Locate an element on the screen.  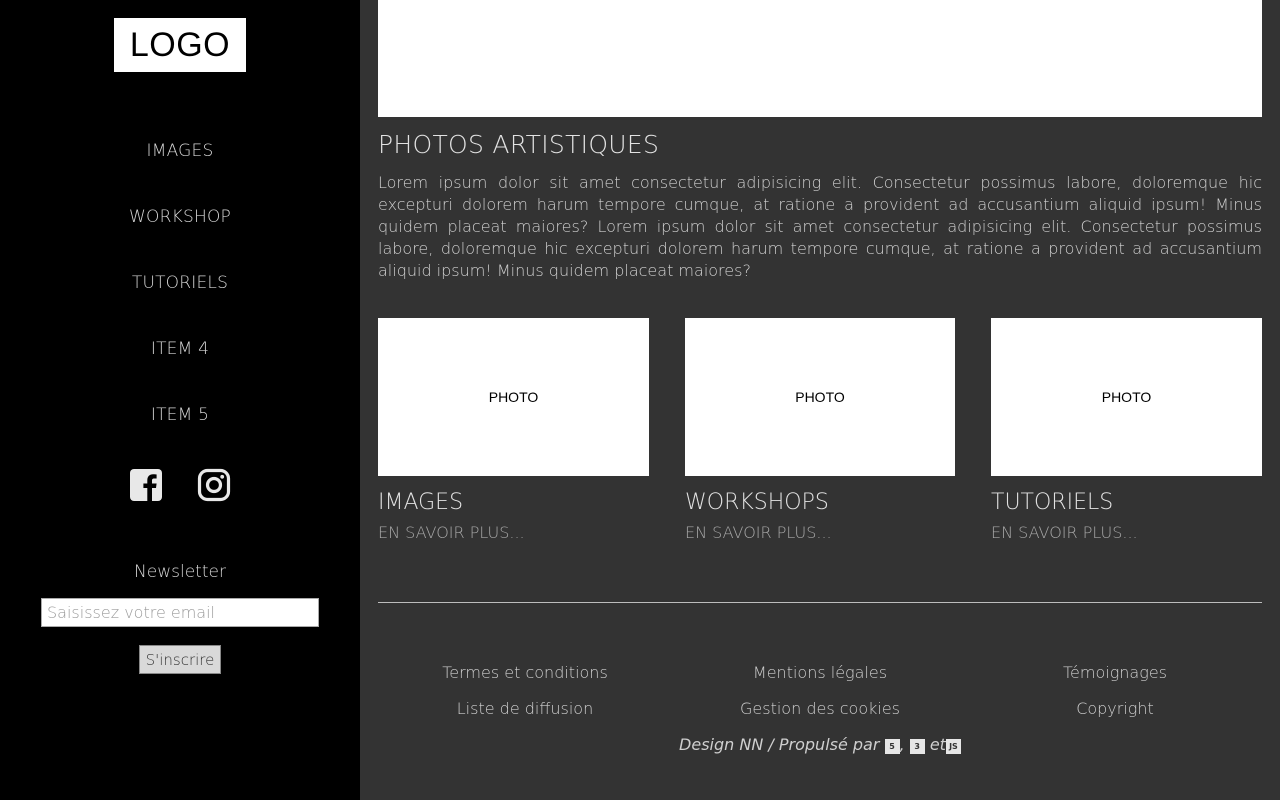
newsletter-email-input is located at coordinates (180, 612).